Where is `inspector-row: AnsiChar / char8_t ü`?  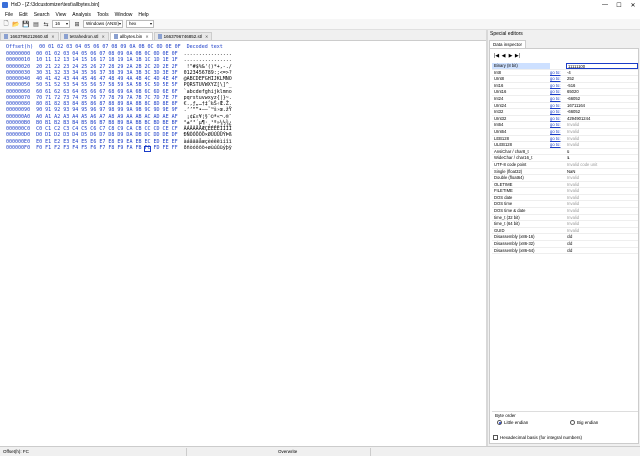 inspector-row: AnsiChar / char8_t ü is located at coordinates (565, 152).